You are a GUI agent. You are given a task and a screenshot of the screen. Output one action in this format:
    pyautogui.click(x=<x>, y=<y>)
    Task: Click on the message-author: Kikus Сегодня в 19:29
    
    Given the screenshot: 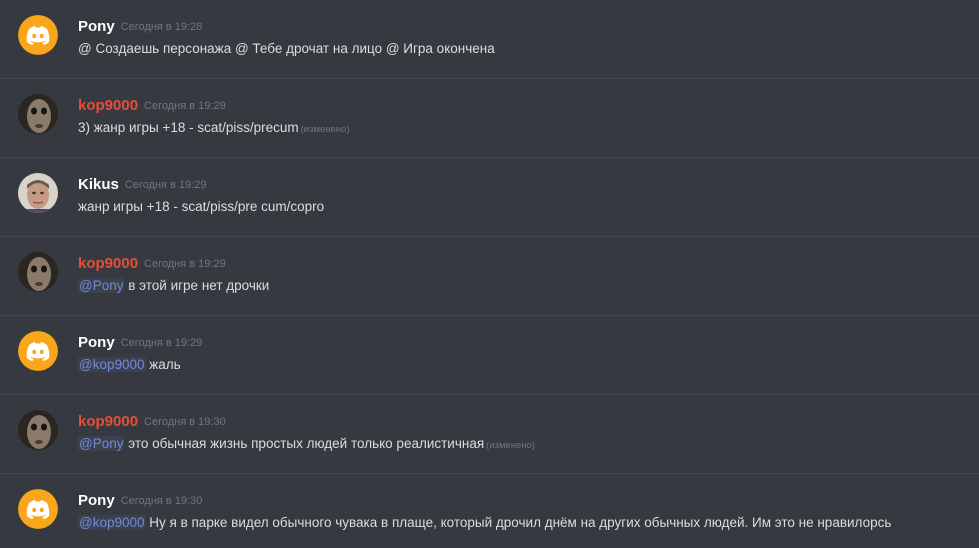 What is the action you would take?
    pyautogui.click(x=142, y=185)
    